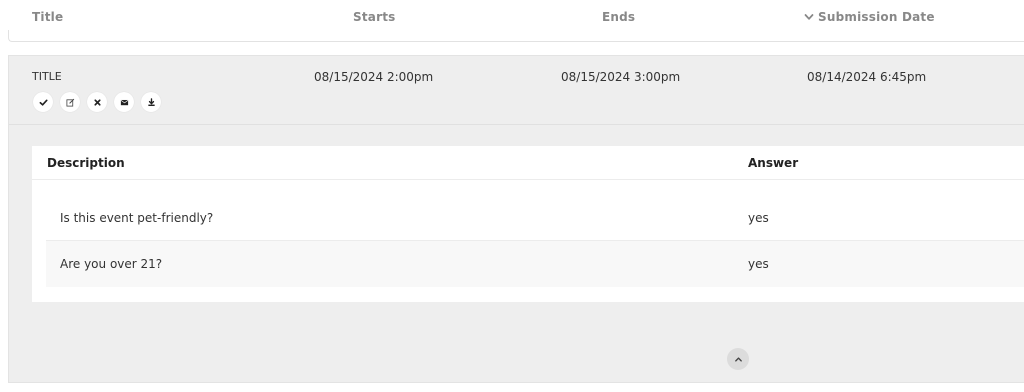  I want to click on description-header: Description, so click(86, 163).